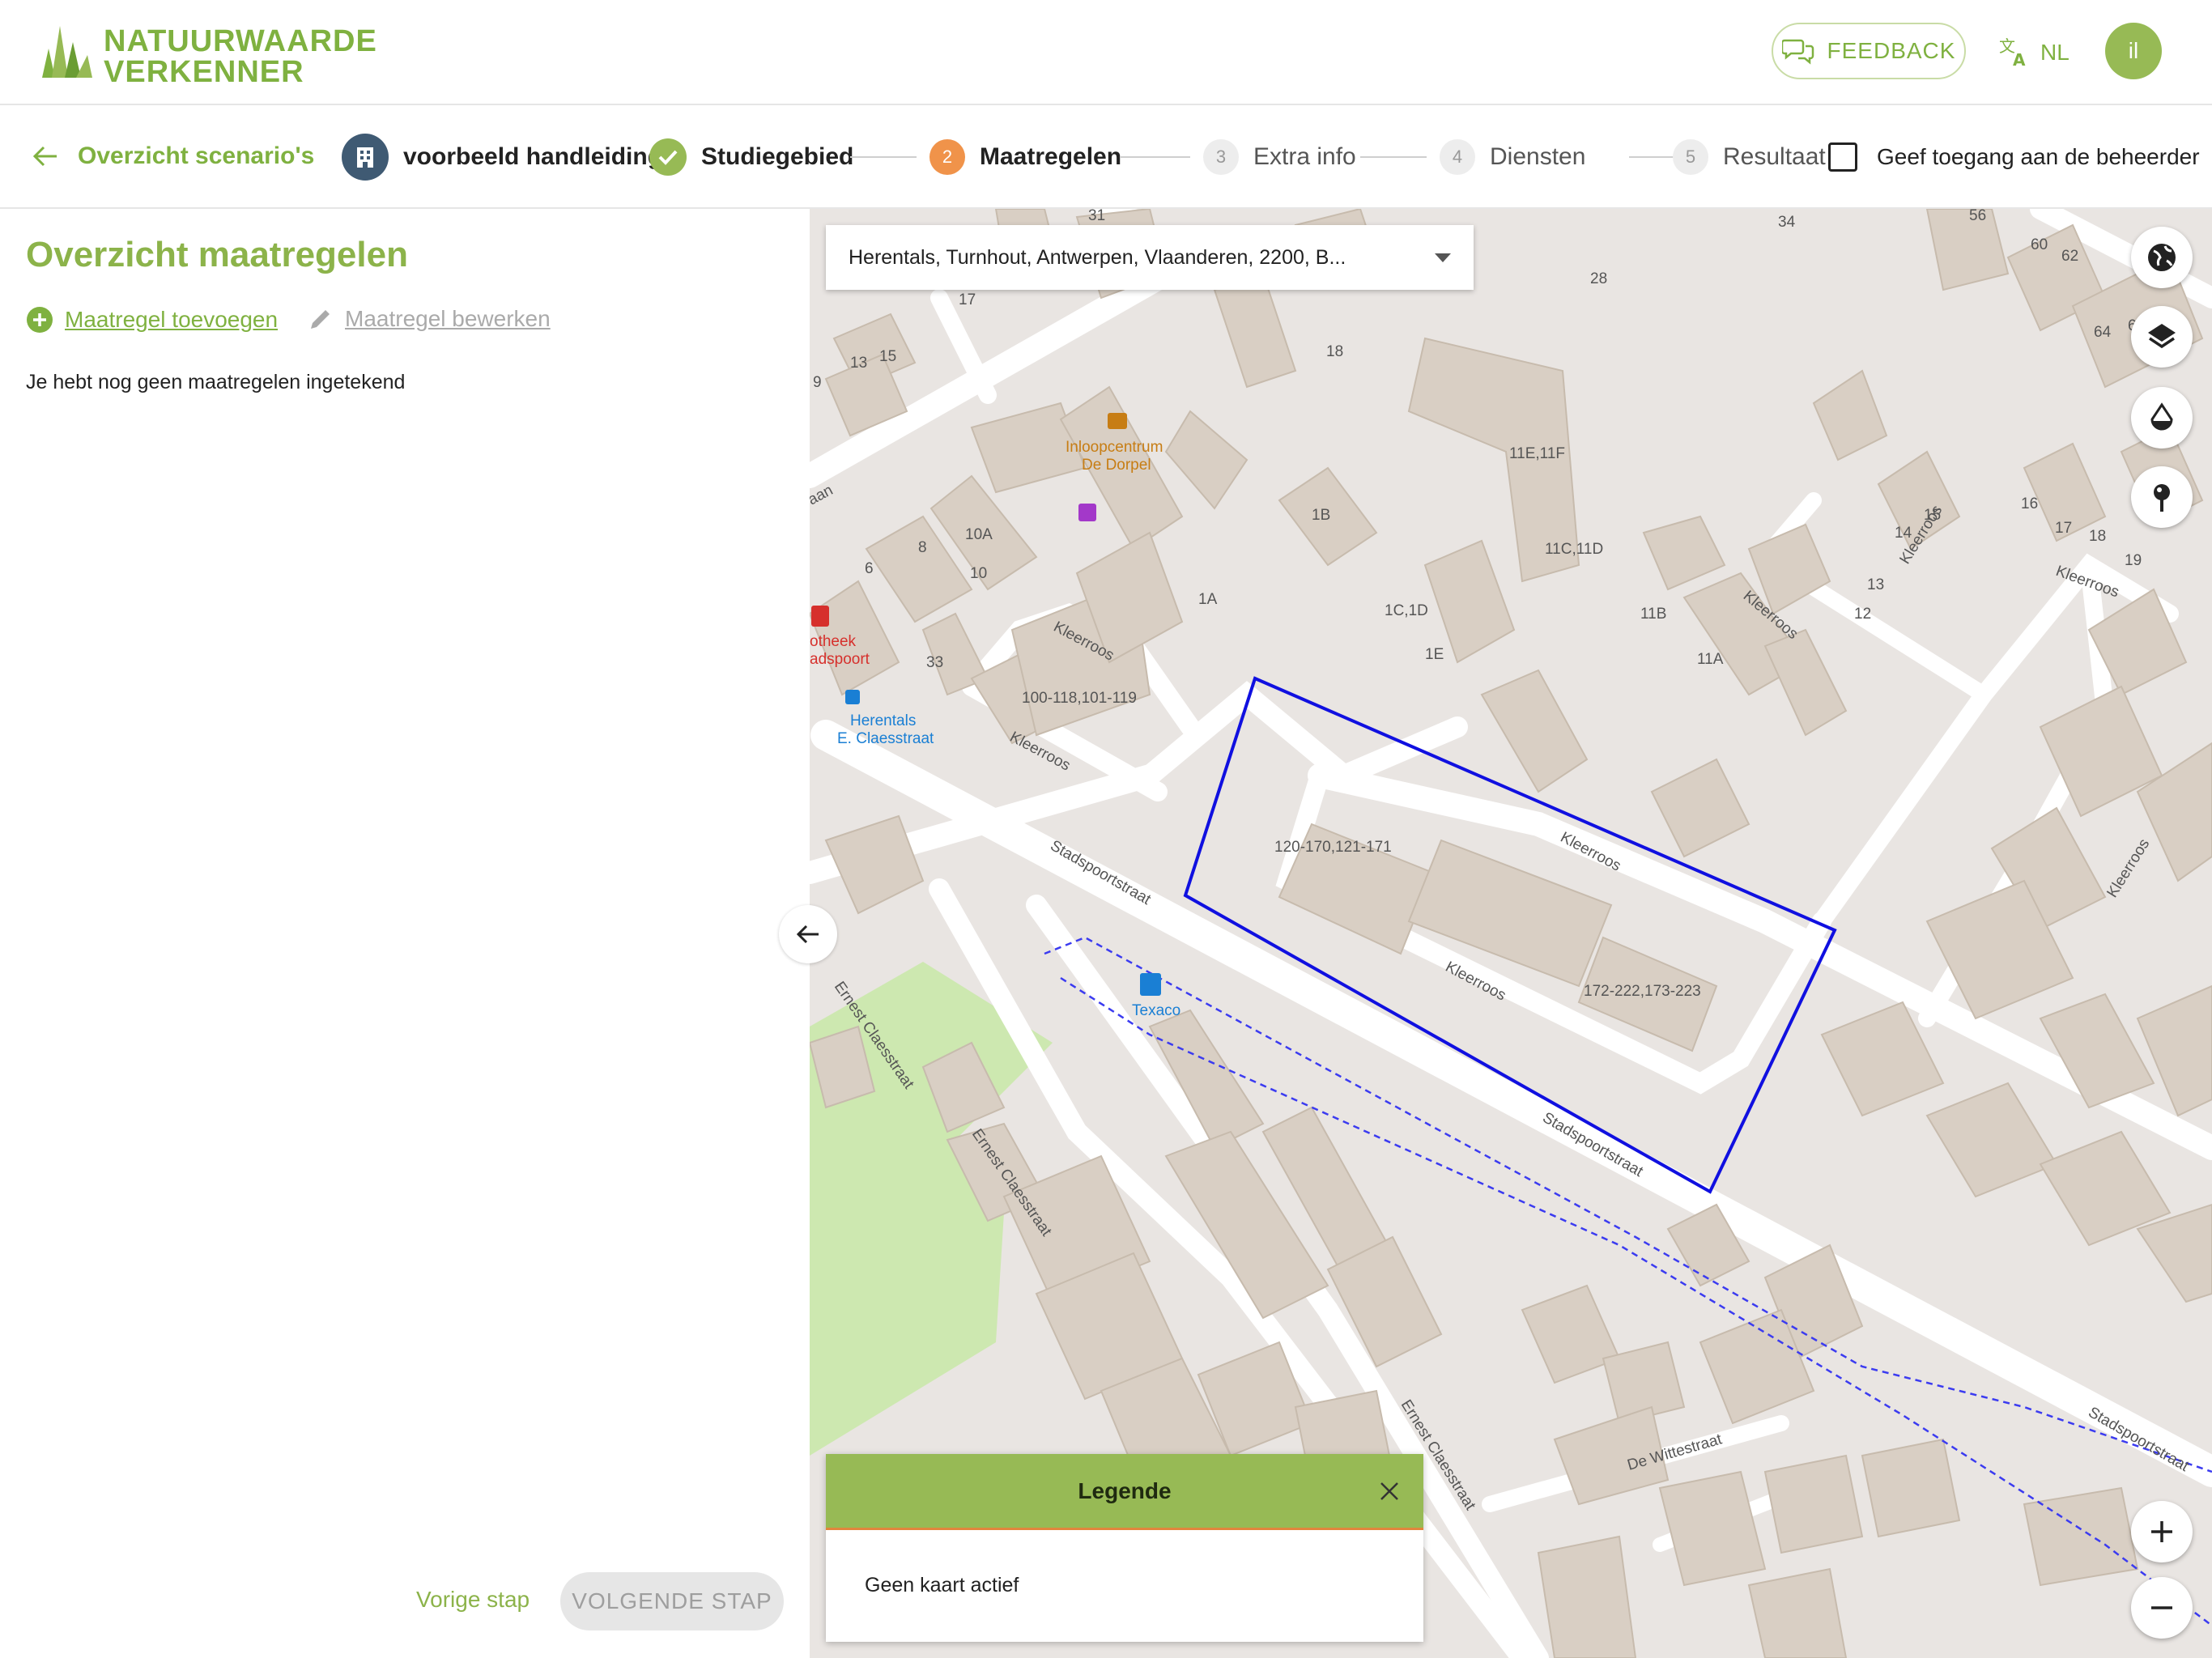 The width and height of the screenshot is (2212, 1658). I want to click on house-number: 13, so click(1876, 584).